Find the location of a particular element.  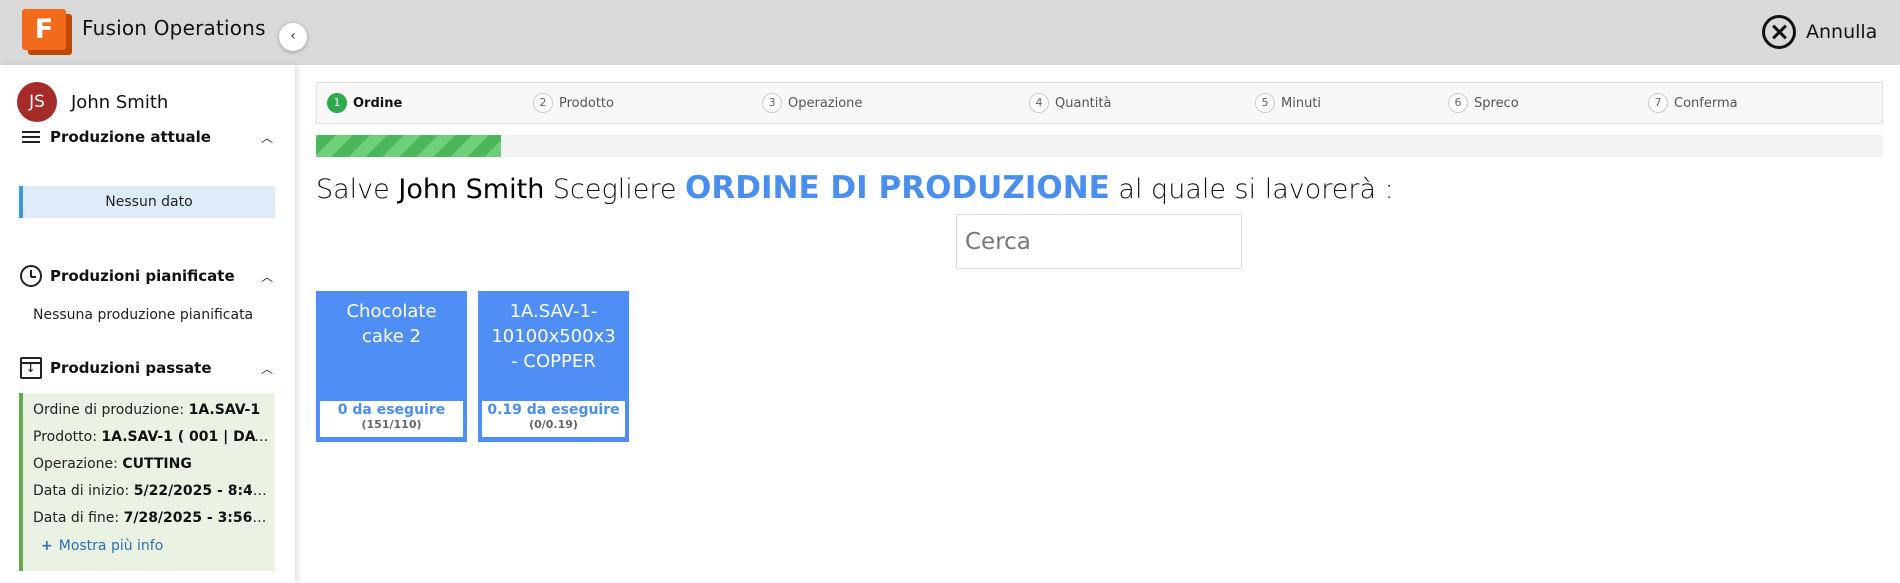

order-status: 0 da eseguire (151/110) is located at coordinates (391, 419).